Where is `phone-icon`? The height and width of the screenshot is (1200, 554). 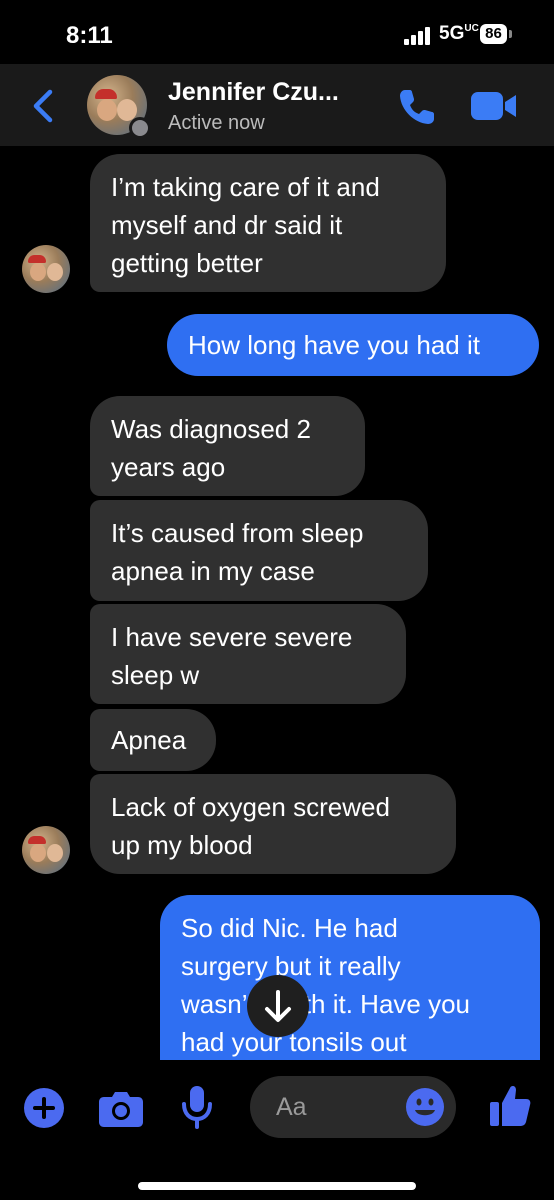 phone-icon is located at coordinates (417, 107).